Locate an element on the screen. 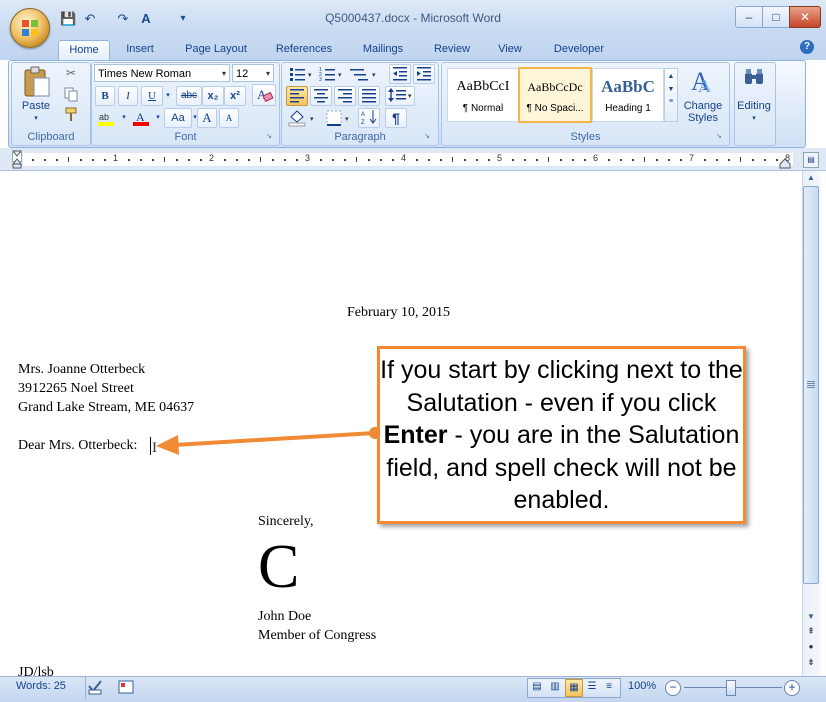 The width and height of the screenshot is (826, 702). tab-insert: Insert is located at coordinates (140, 50).